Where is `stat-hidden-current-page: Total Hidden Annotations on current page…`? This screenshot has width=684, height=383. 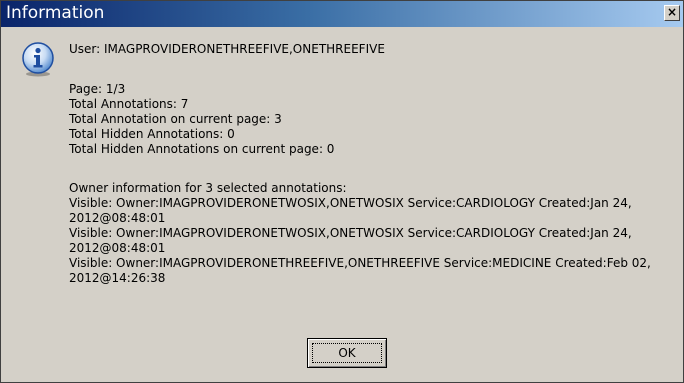 stat-hidden-current-page: Total Hidden Annotations on current page… is located at coordinates (202, 149).